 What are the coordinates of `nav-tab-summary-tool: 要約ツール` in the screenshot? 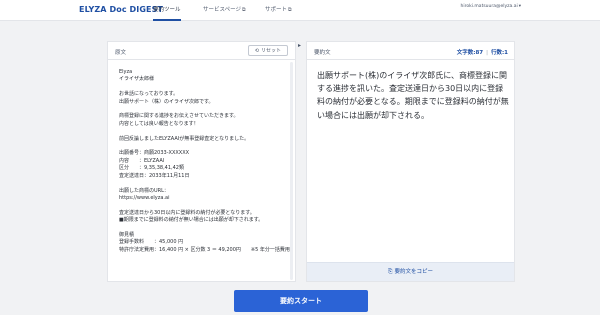 It's located at (167, 10).